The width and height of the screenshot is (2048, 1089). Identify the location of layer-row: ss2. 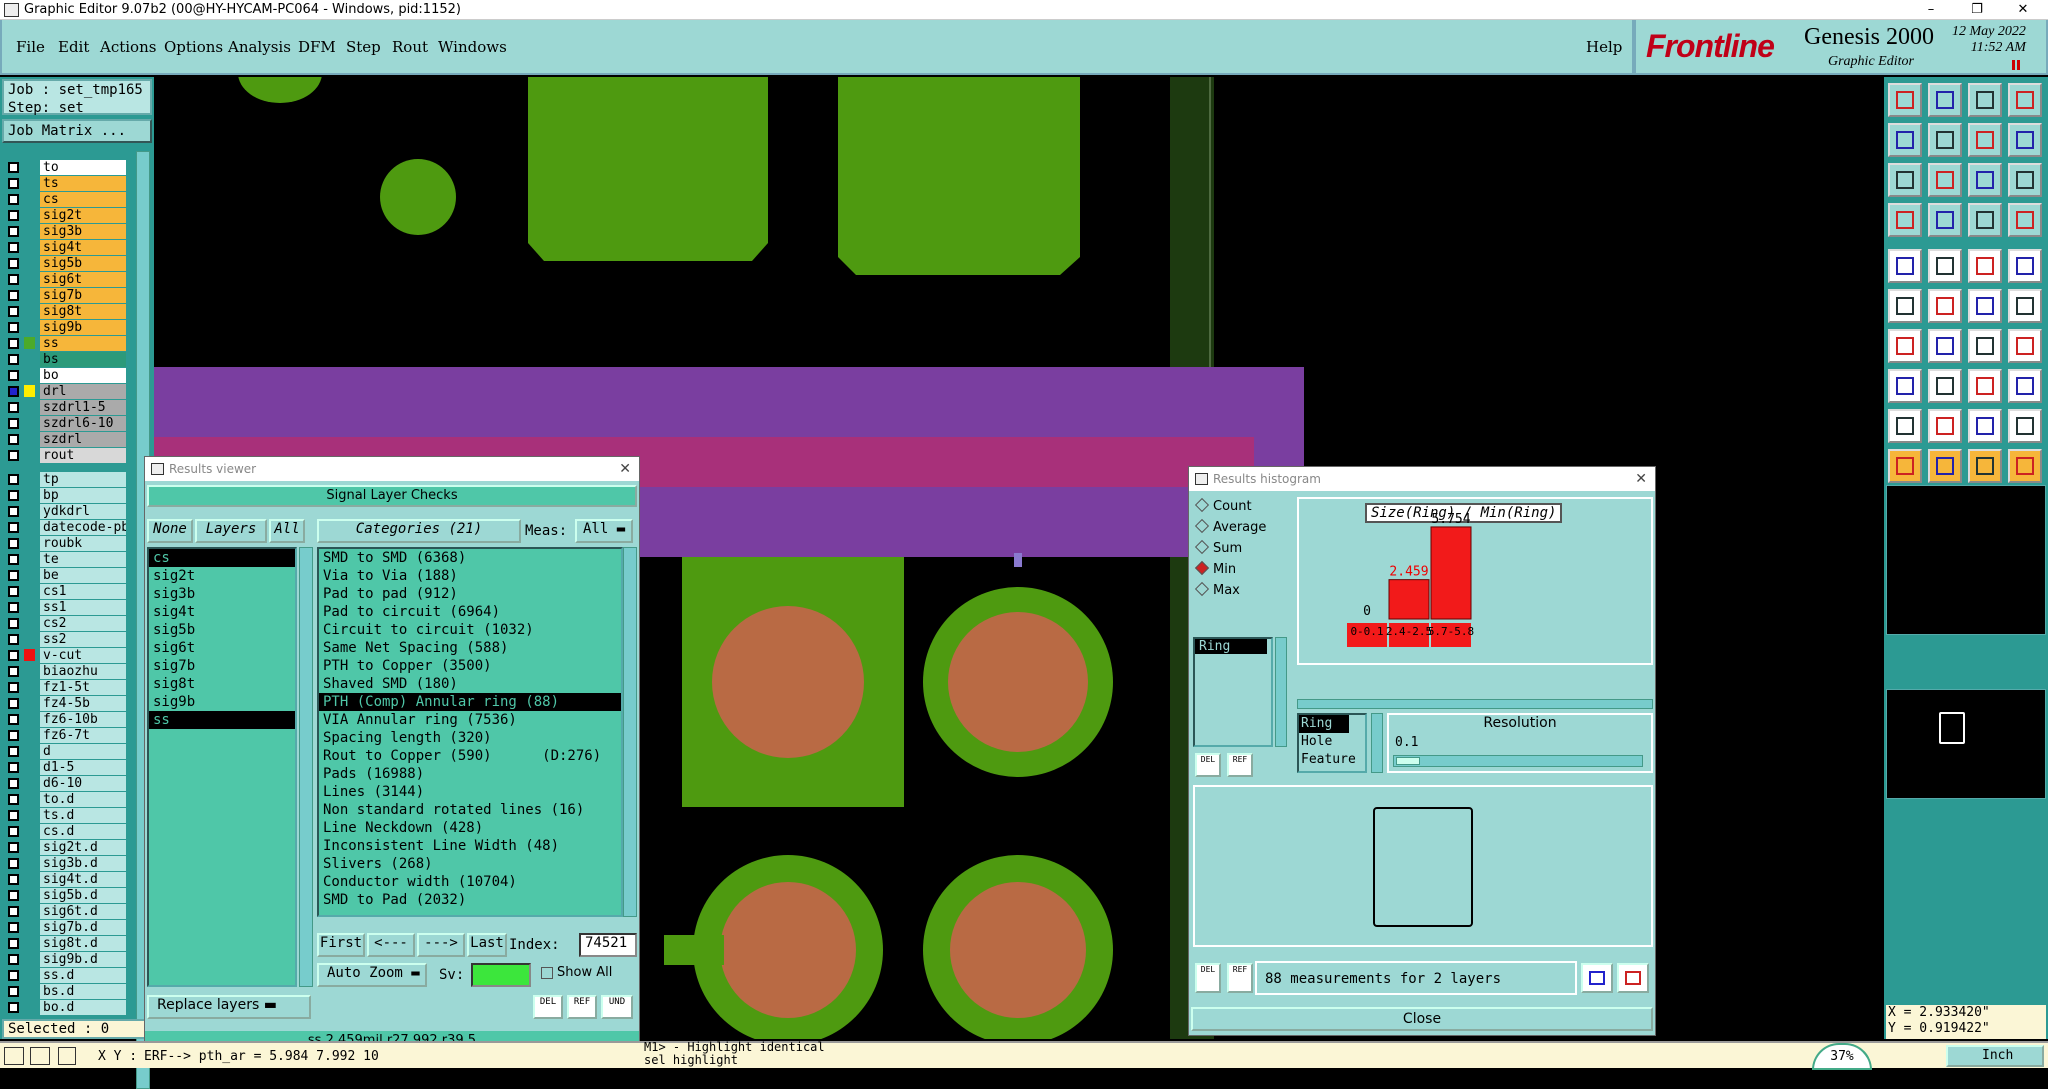
(66, 639).